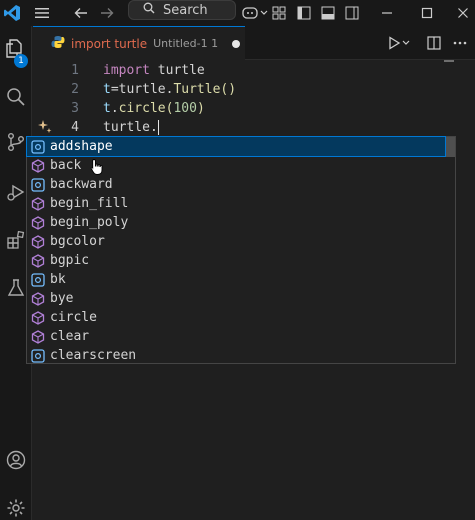 The height and width of the screenshot is (520, 475). Describe the element at coordinates (154, 70) in the screenshot. I see `line-code: import turtle` at that location.